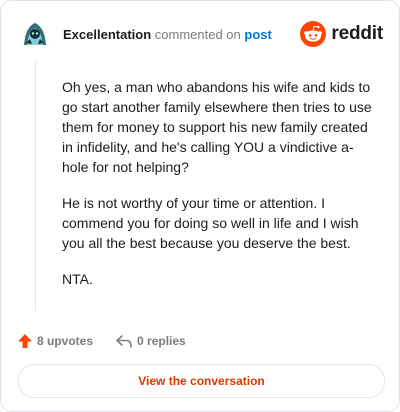  Describe the element at coordinates (65, 341) in the screenshot. I see `upvote-count: 8 upvotes` at that location.